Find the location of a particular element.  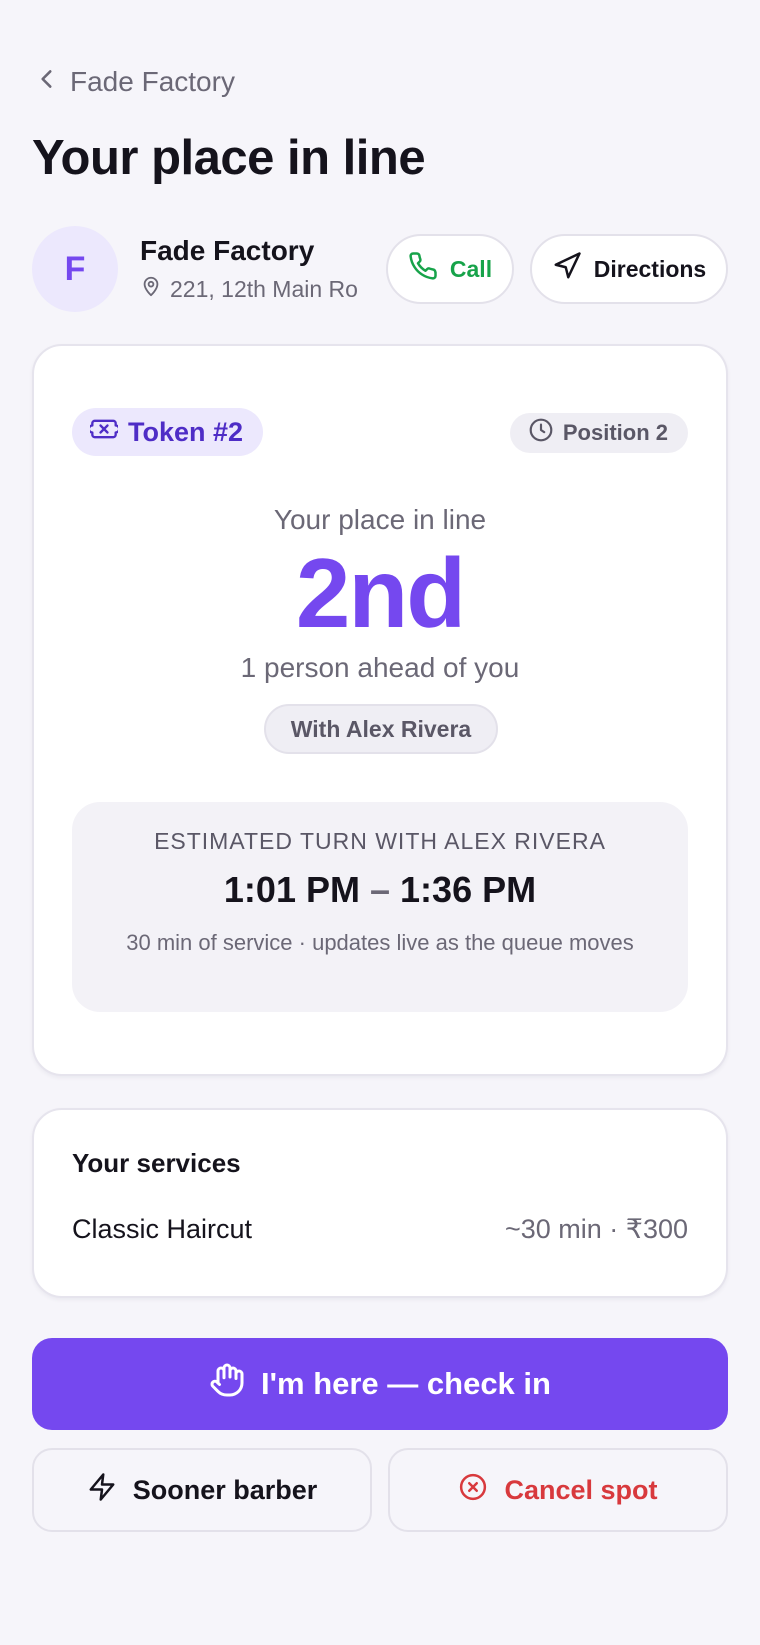

ticket-icon is located at coordinates (104, 432).